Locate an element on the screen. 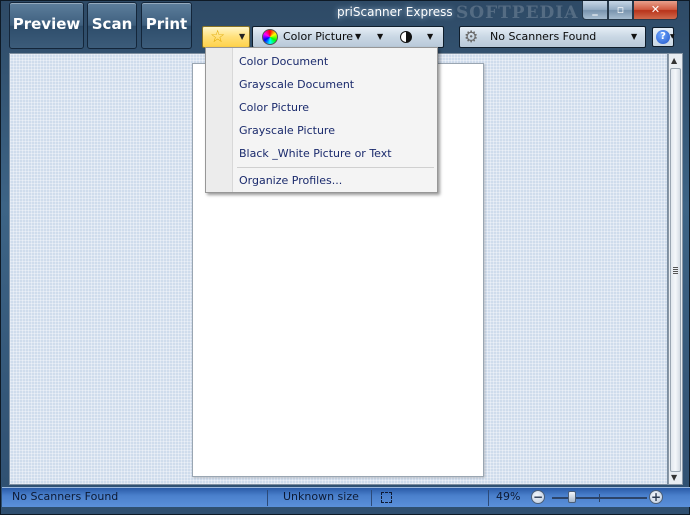 The height and width of the screenshot is (515, 690). contrast-icon is located at coordinates (406, 37).